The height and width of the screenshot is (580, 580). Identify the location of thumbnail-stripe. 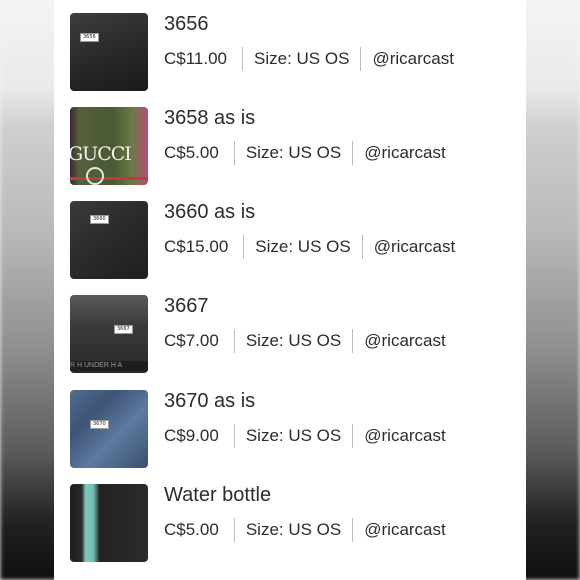
(109, 178).